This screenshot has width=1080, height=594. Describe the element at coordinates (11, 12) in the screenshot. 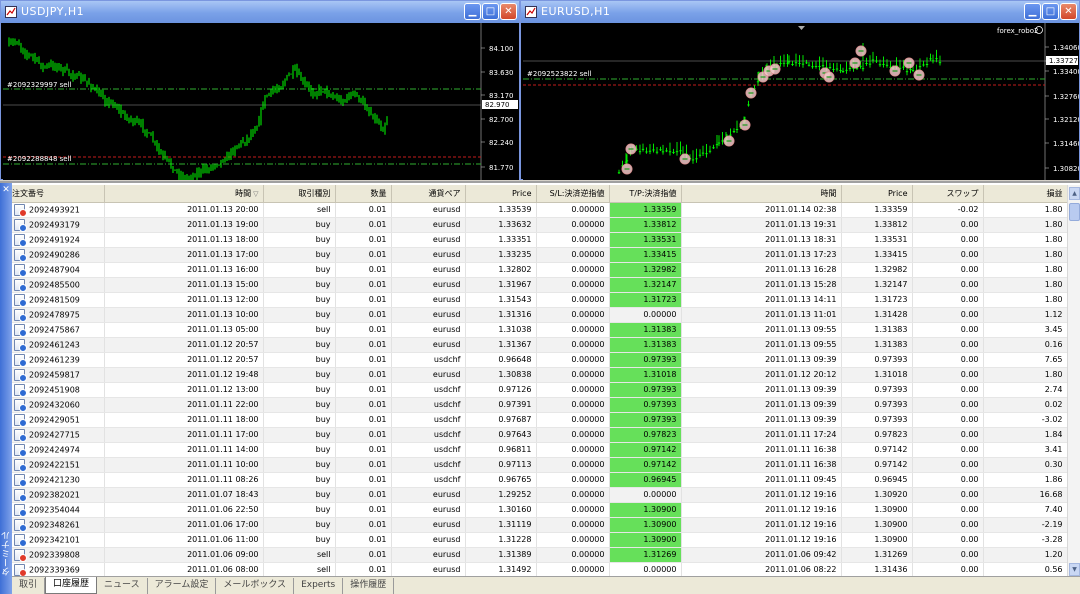

I see `chart-icon` at that location.